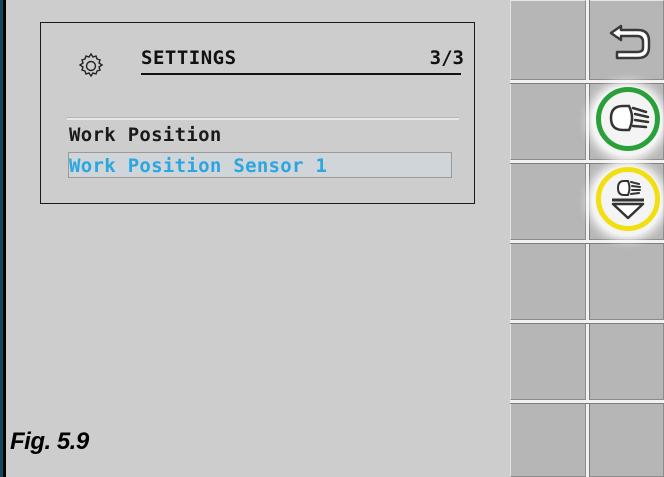  What do you see at coordinates (263, 118) in the screenshot?
I see `divider` at bounding box center [263, 118].